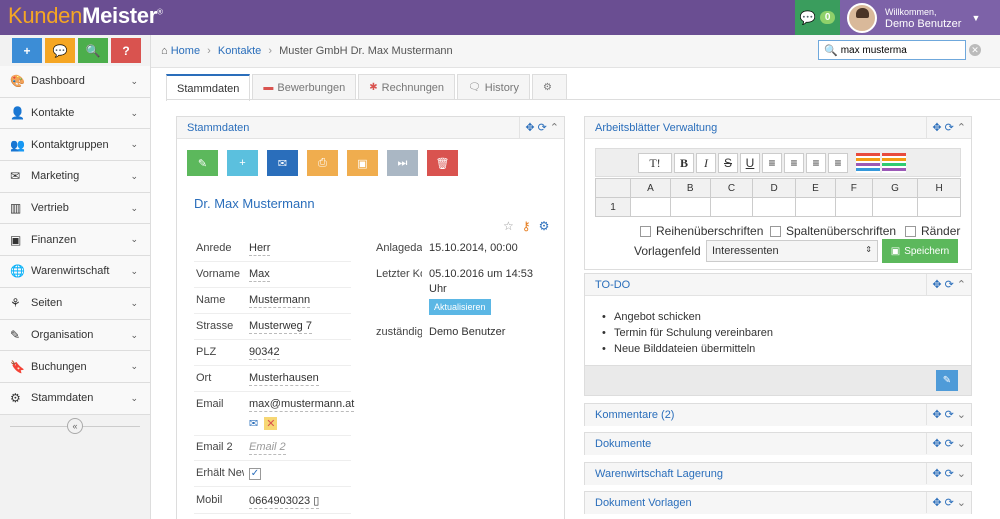 The width and height of the screenshot is (1000, 519). I want to click on sidebar-item-stammdaten: ⚙ Stammdaten ⌄, so click(75, 398).